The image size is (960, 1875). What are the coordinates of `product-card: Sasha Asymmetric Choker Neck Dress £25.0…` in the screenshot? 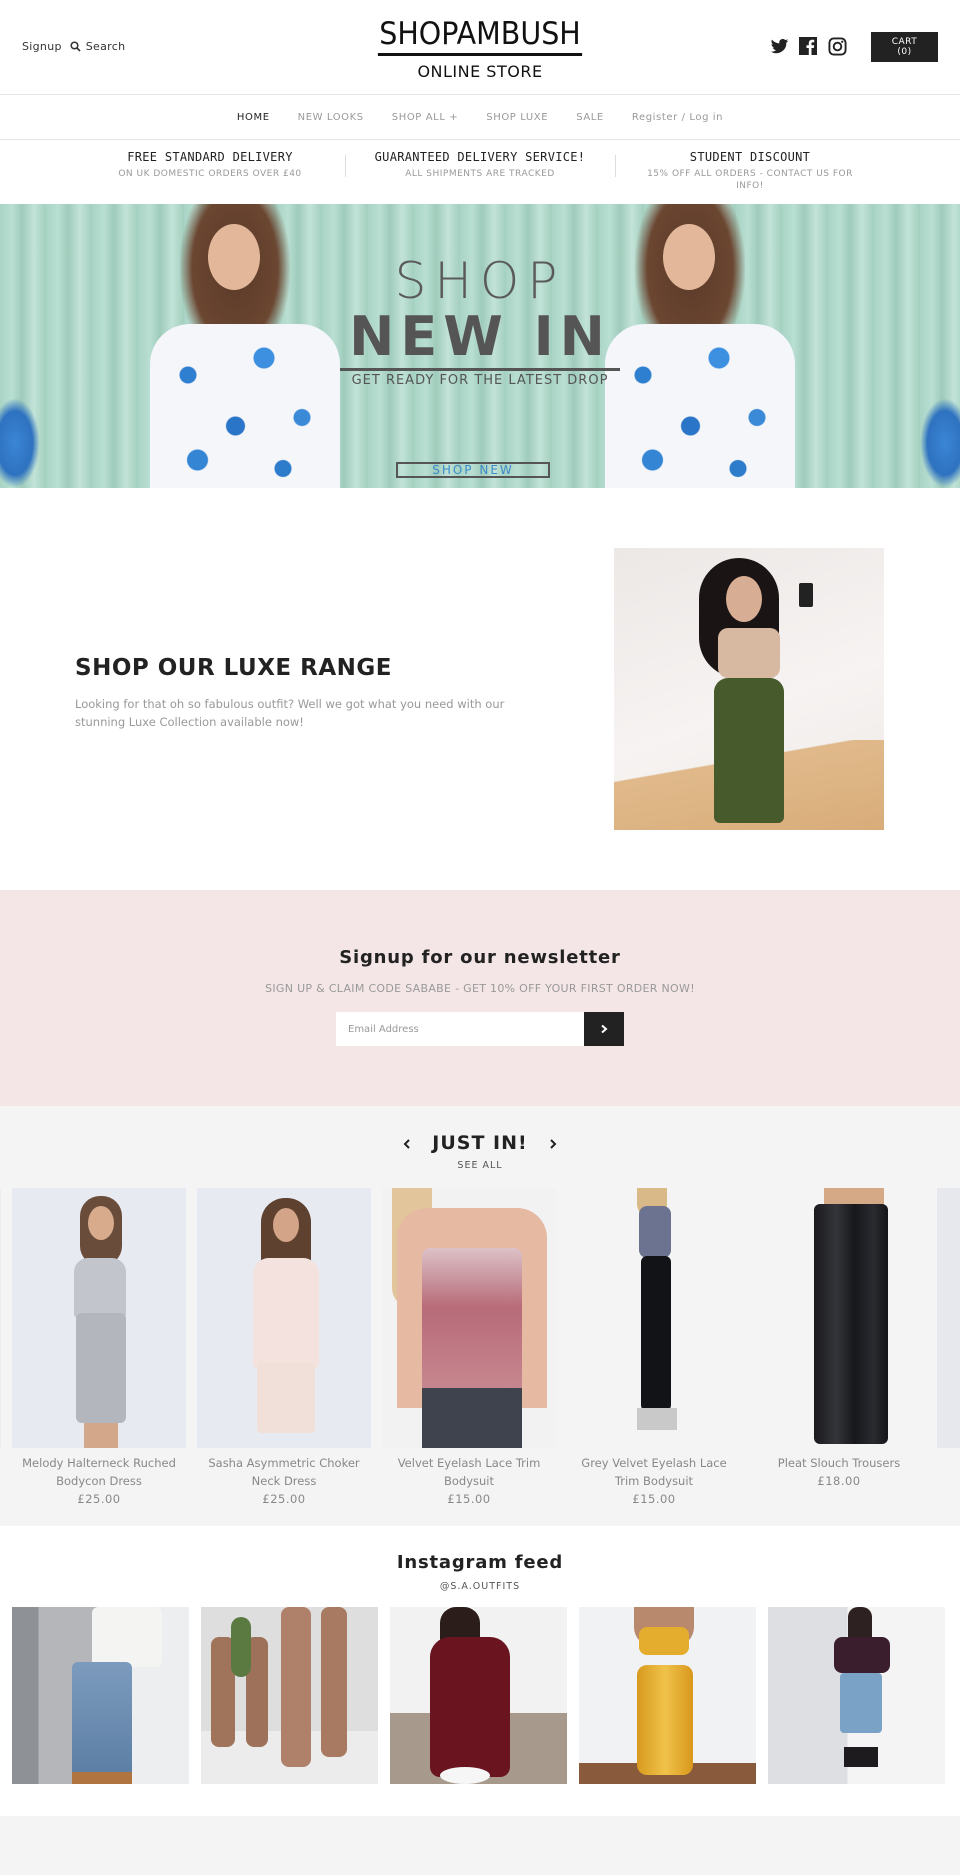 It's located at (284, 1348).